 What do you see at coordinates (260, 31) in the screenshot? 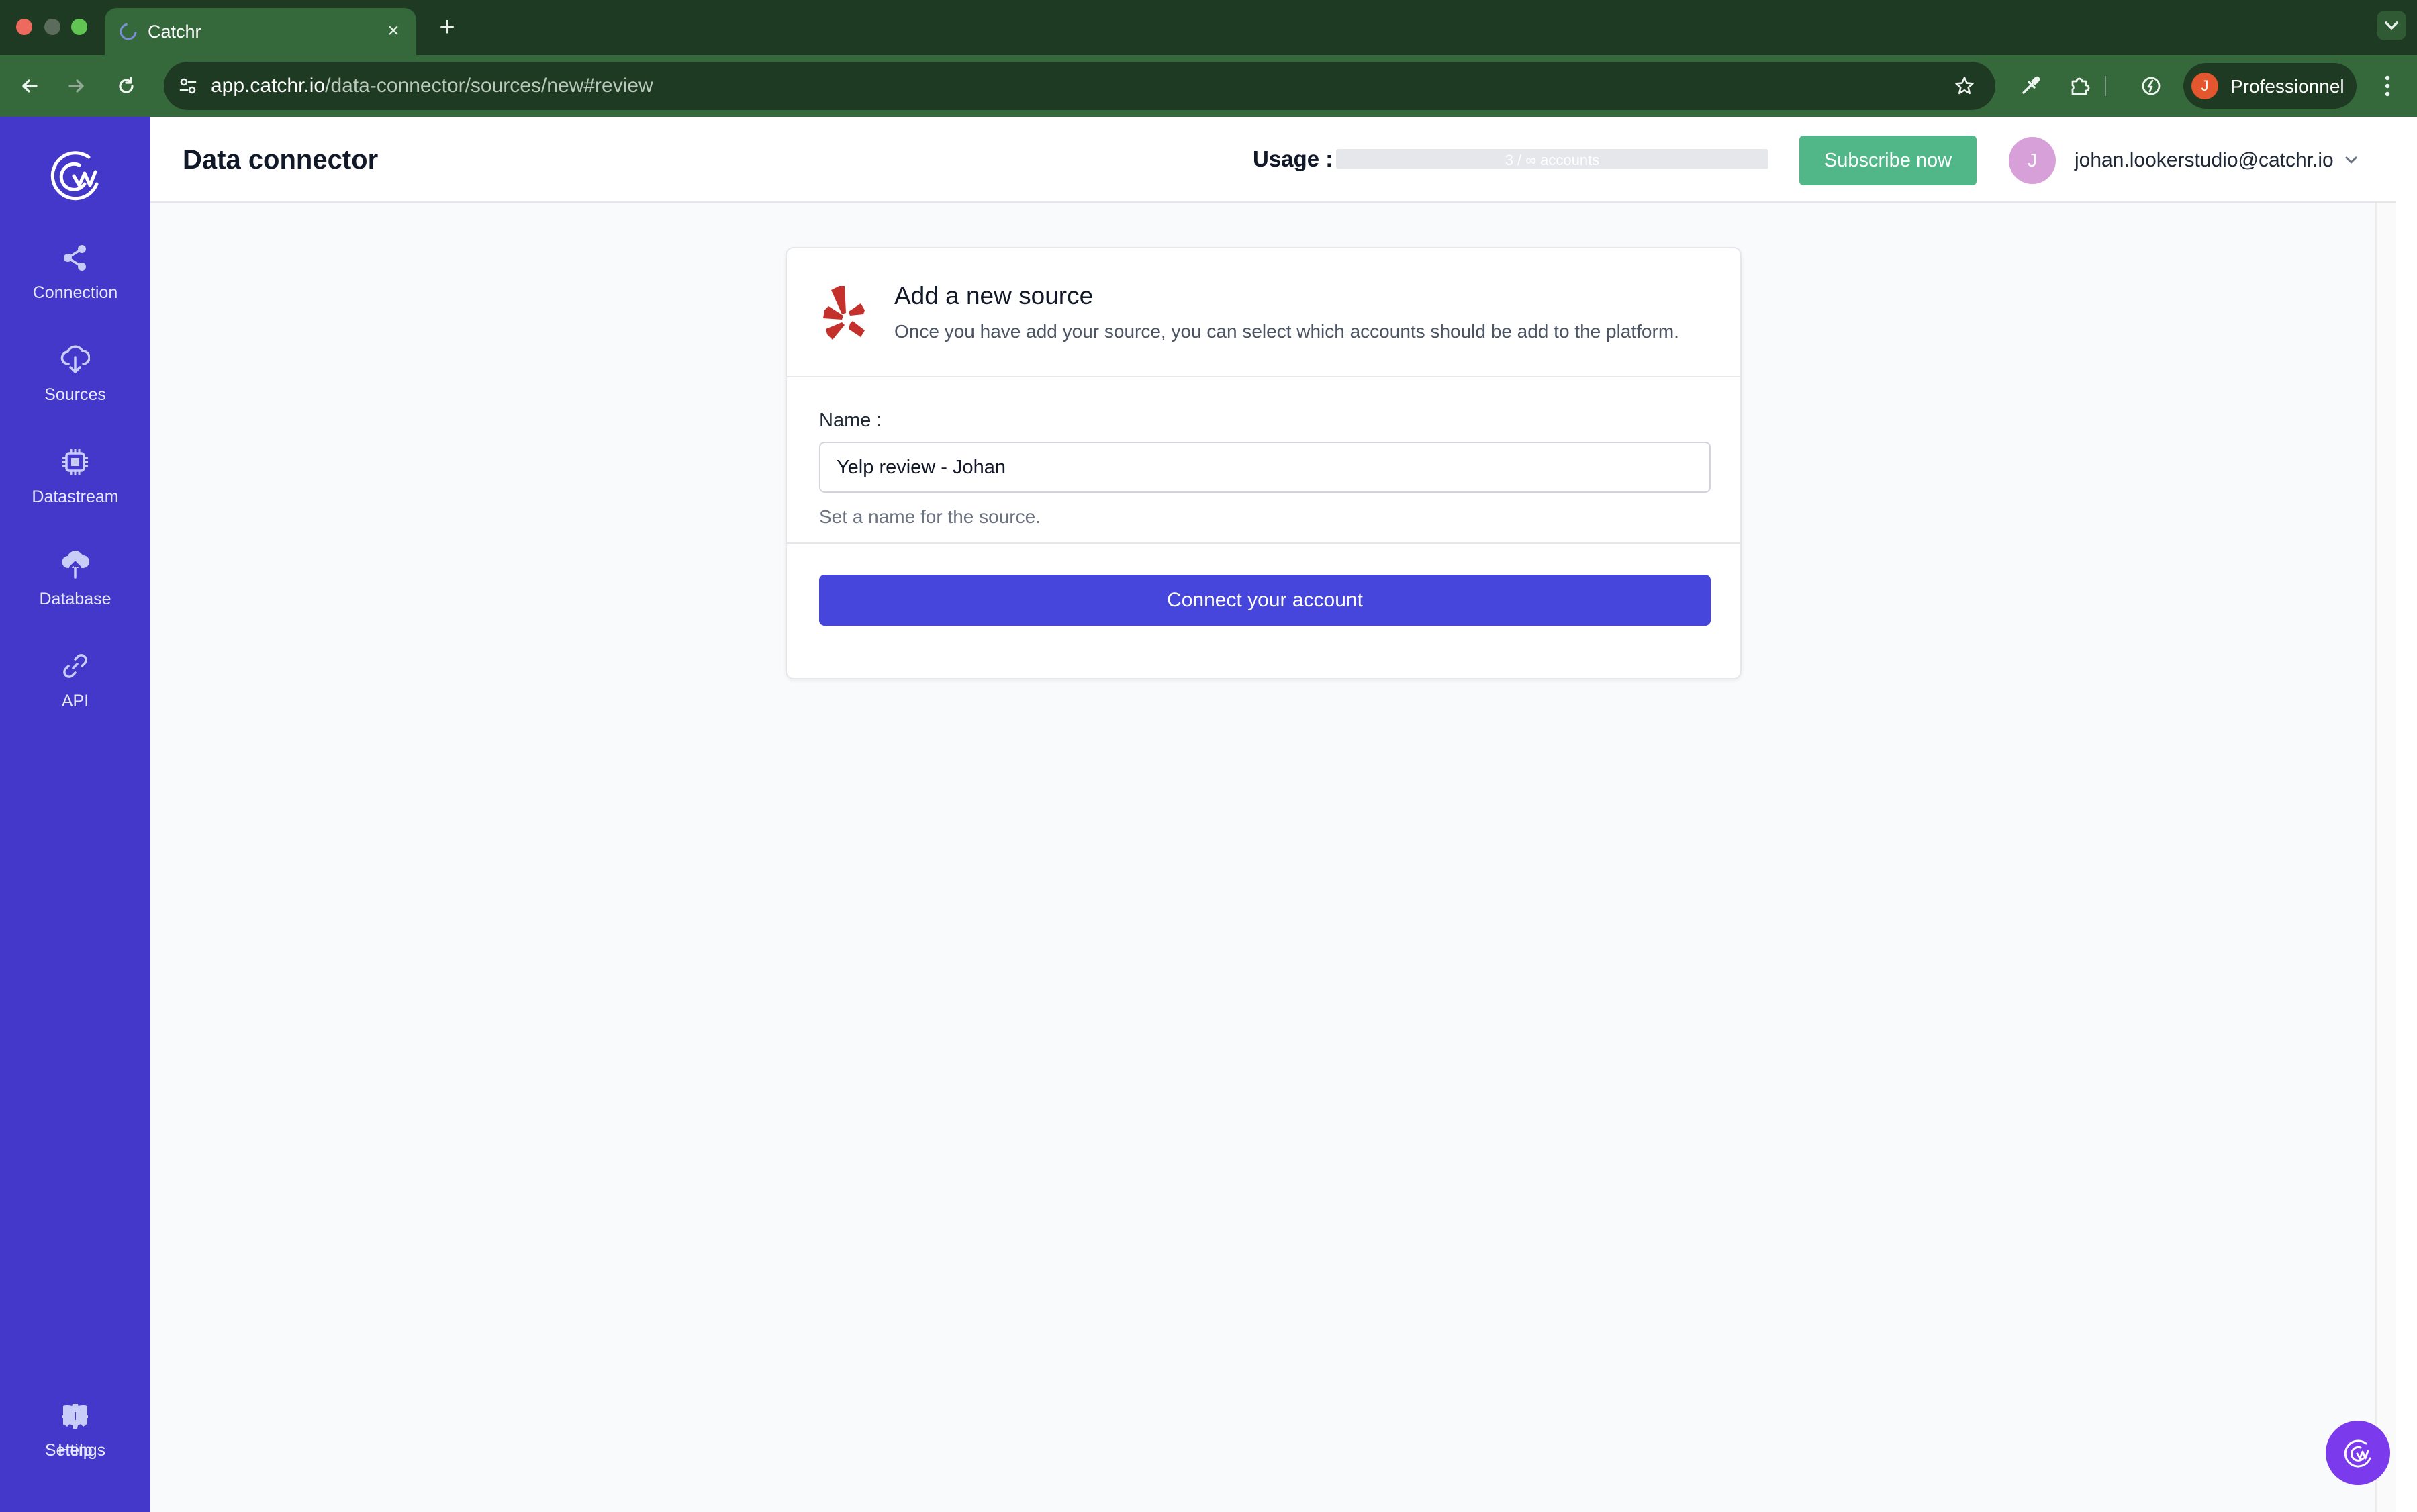
I see `browser-tab: Catchr ×` at bounding box center [260, 31].